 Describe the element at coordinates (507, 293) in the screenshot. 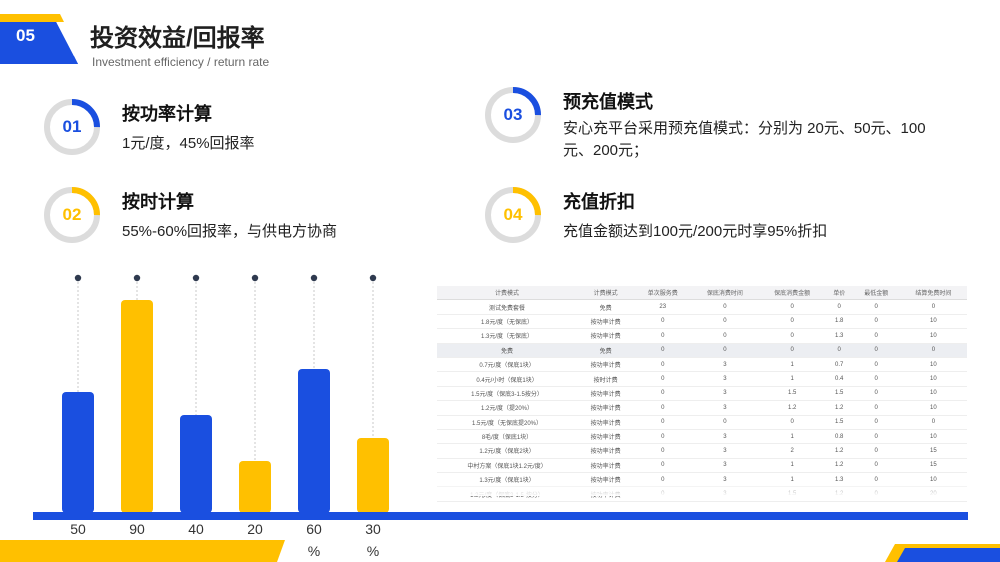

I see `table-header-cell: 计费模式` at that location.